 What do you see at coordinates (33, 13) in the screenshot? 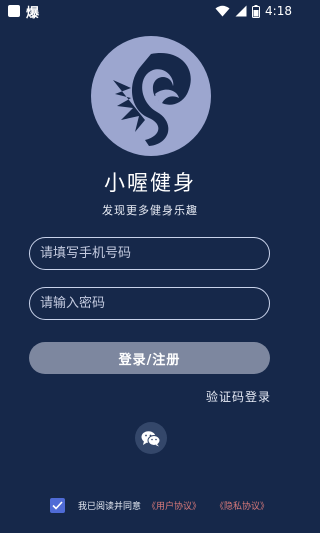
I see `notification-text: 爆` at bounding box center [33, 13].